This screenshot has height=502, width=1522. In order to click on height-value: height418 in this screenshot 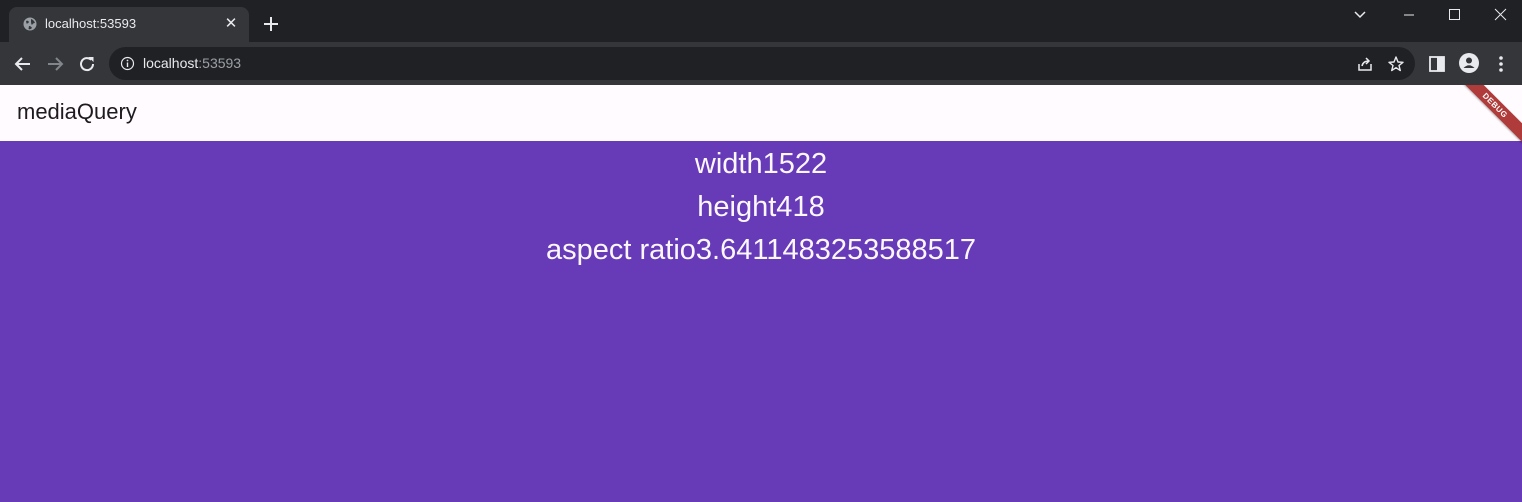, I will do `click(761, 207)`.